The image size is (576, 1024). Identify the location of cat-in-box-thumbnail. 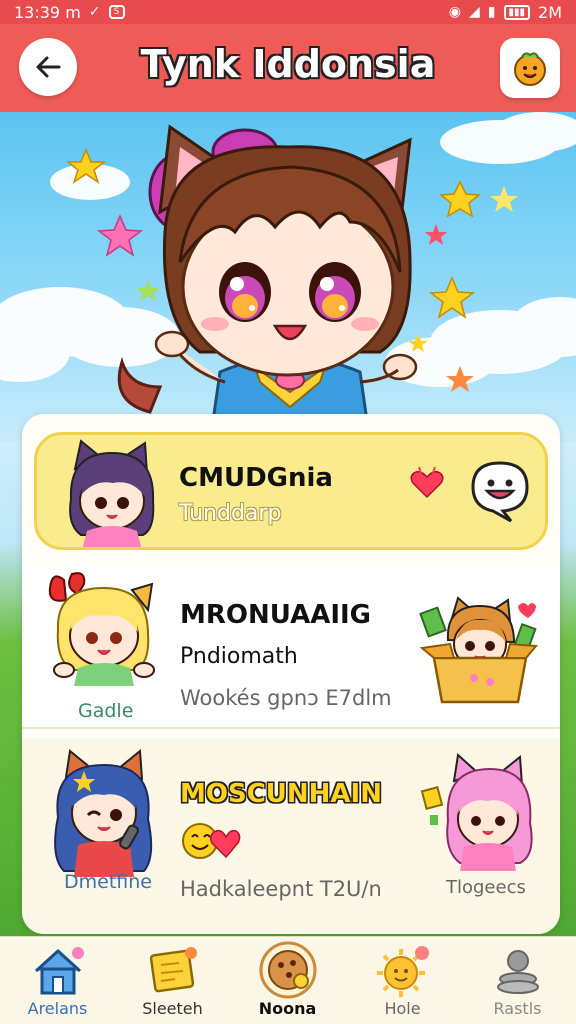
(479, 650).